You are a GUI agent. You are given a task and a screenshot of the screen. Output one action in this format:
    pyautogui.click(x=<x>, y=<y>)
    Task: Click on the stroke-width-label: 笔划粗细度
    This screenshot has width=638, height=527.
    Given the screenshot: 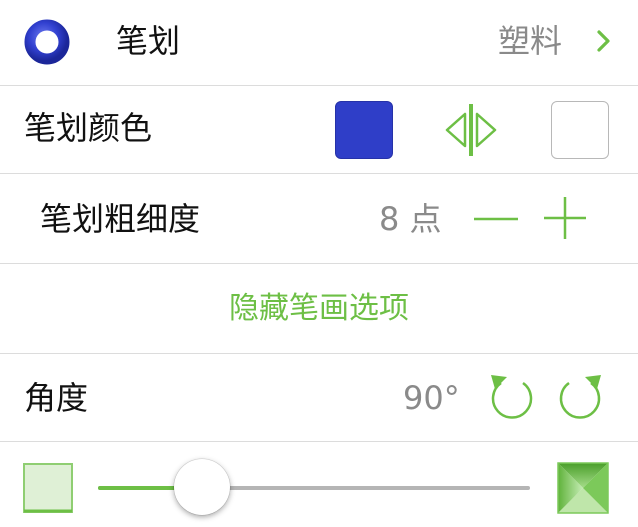 What is the action you would take?
    pyautogui.click(x=120, y=219)
    